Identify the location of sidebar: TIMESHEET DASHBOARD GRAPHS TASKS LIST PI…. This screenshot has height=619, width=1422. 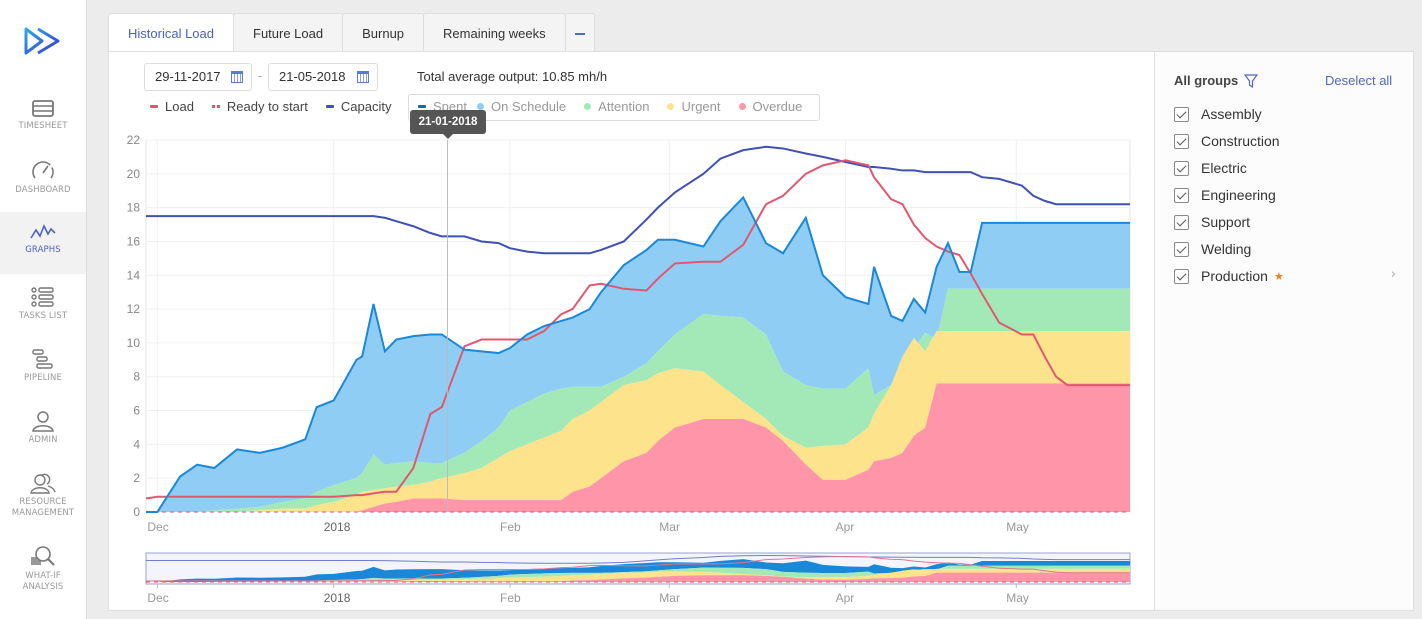
(43, 309).